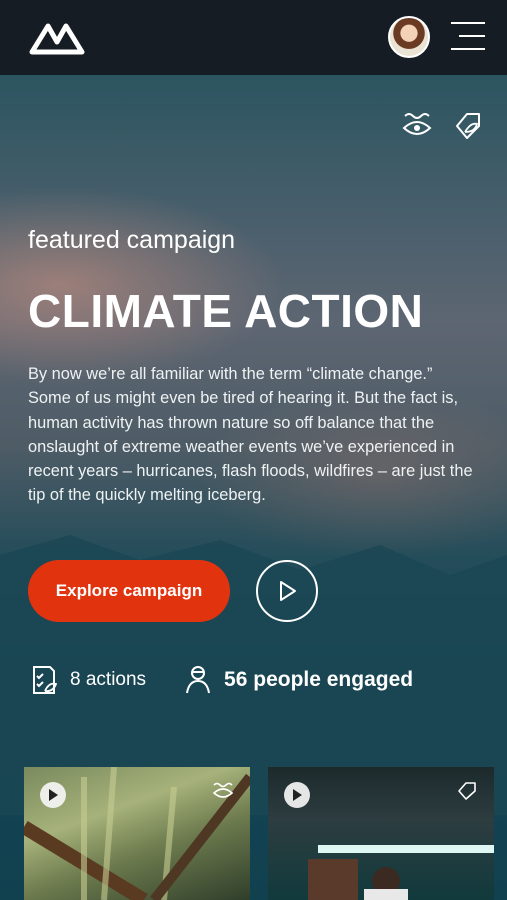 The height and width of the screenshot is (900, 507). I want to click on engaged-count: 56 people engaged, so click(319, 679).